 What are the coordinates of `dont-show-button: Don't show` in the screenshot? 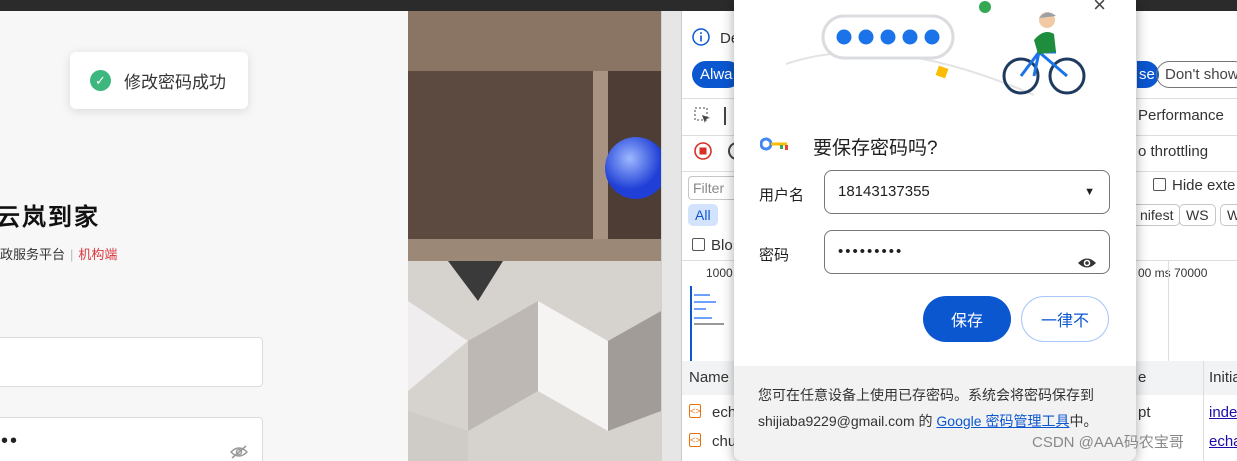 It's located at (1196, 74).